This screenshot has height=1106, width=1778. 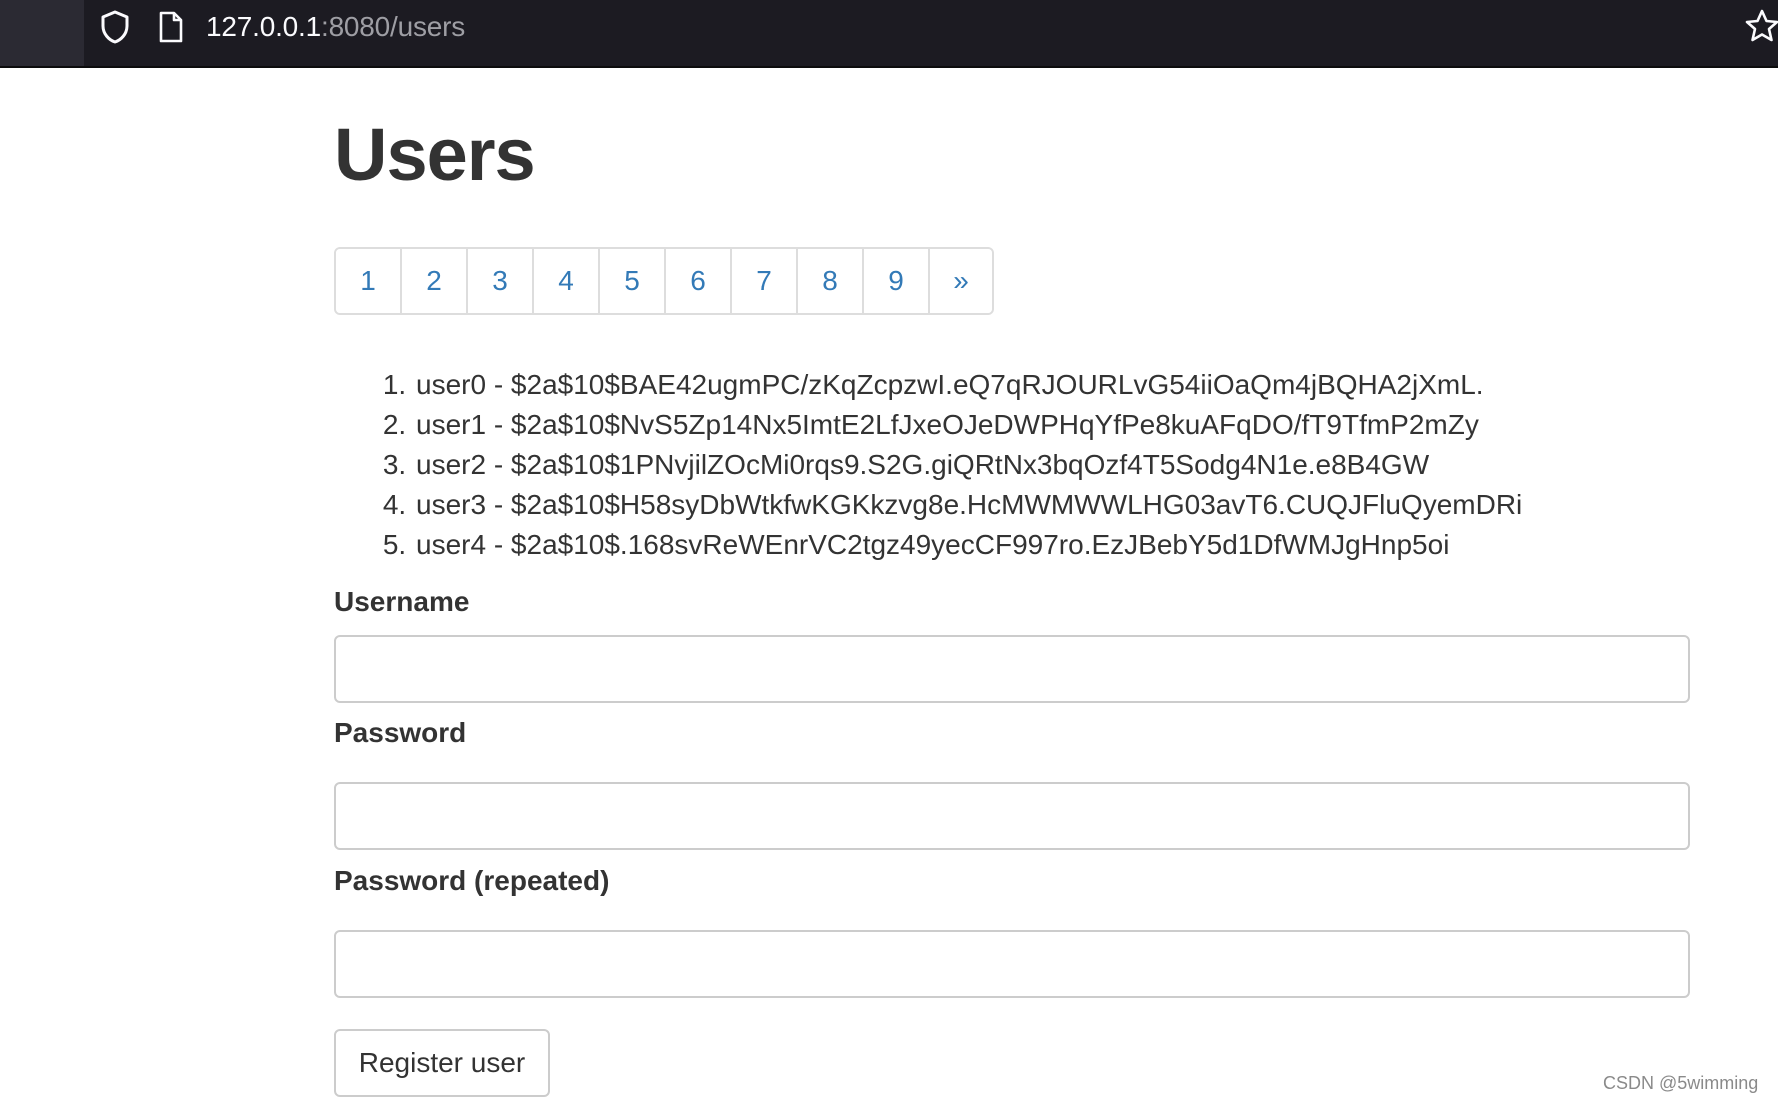 What do you see at coordinates (1681, 1083) in the screenshot?
I see `watermark: CSDN @5wimming` at bounding box center [1681, 1083].